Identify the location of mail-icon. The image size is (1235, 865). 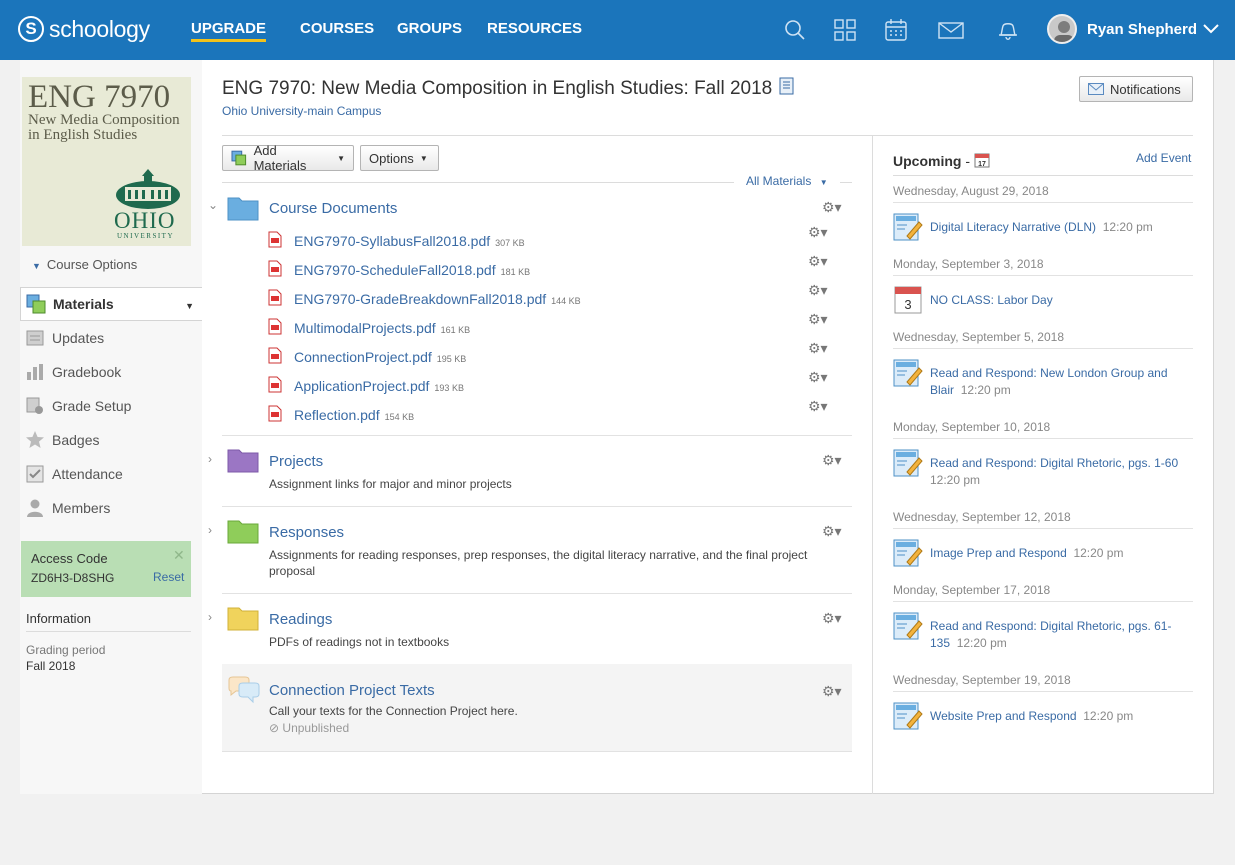
(951, 30).